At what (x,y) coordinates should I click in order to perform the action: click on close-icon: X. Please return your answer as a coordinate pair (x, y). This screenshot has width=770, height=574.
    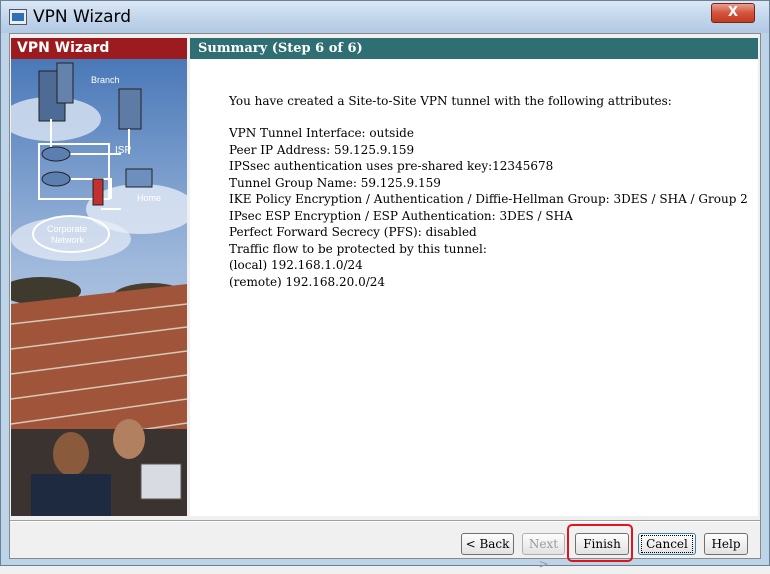
    Looking at the image, I should click on (733, 12).